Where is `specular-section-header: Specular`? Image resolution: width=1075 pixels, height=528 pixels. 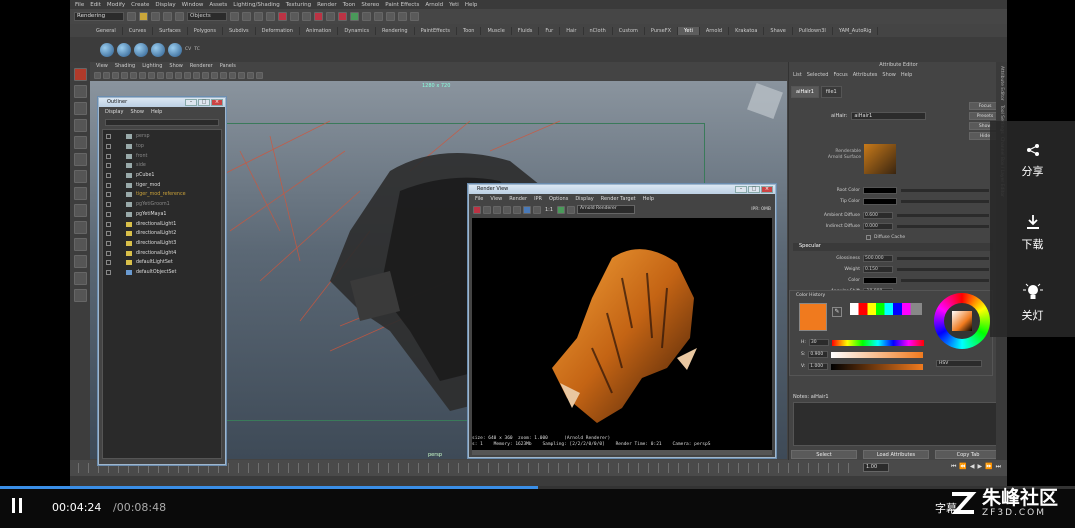
specular-section-header: Specular is located at coordinates (893, 247).